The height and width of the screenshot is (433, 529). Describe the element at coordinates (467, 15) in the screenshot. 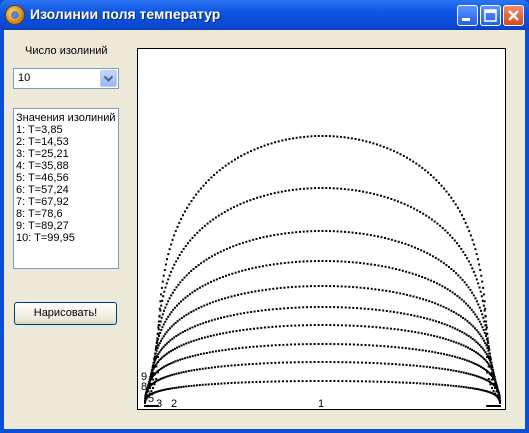

I see `minimize-button` at that location.